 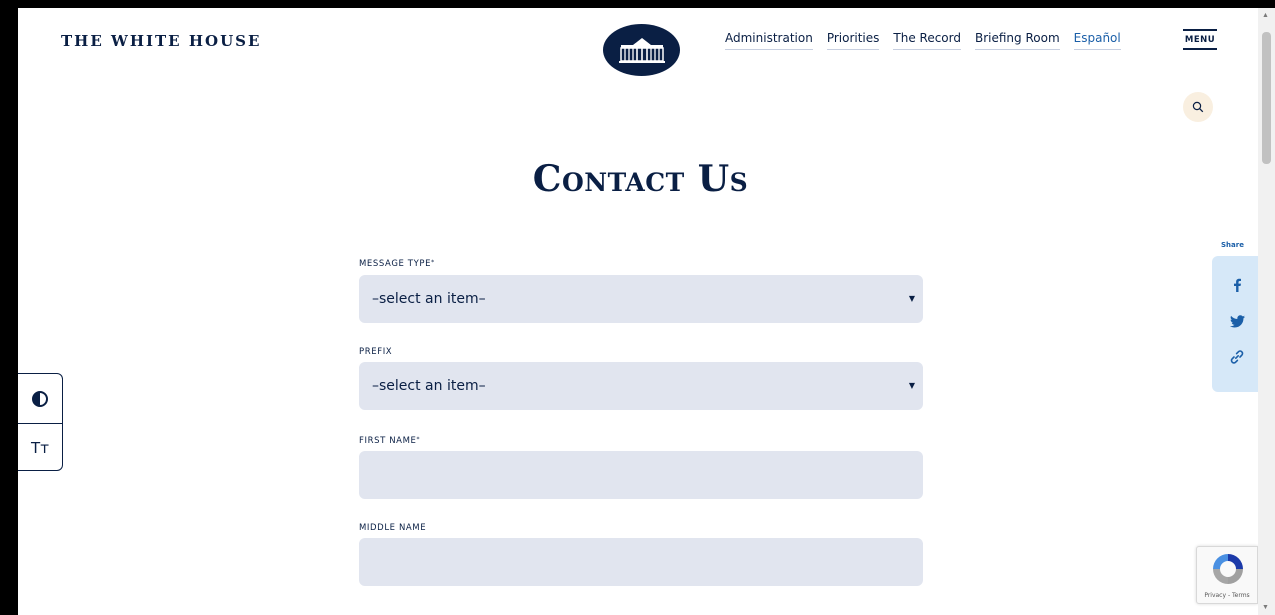 I want to click on share-label: Share, so click(x=1232, y=245).